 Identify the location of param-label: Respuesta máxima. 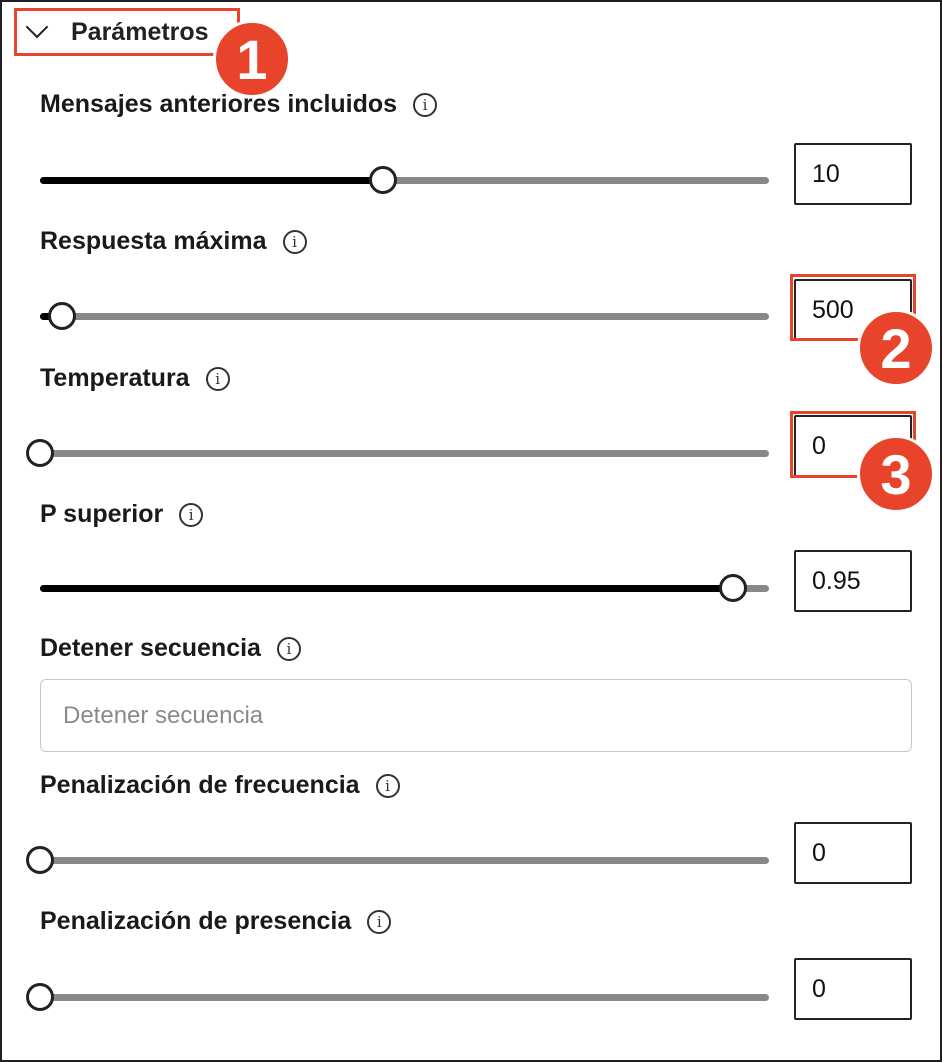
(153, 241).